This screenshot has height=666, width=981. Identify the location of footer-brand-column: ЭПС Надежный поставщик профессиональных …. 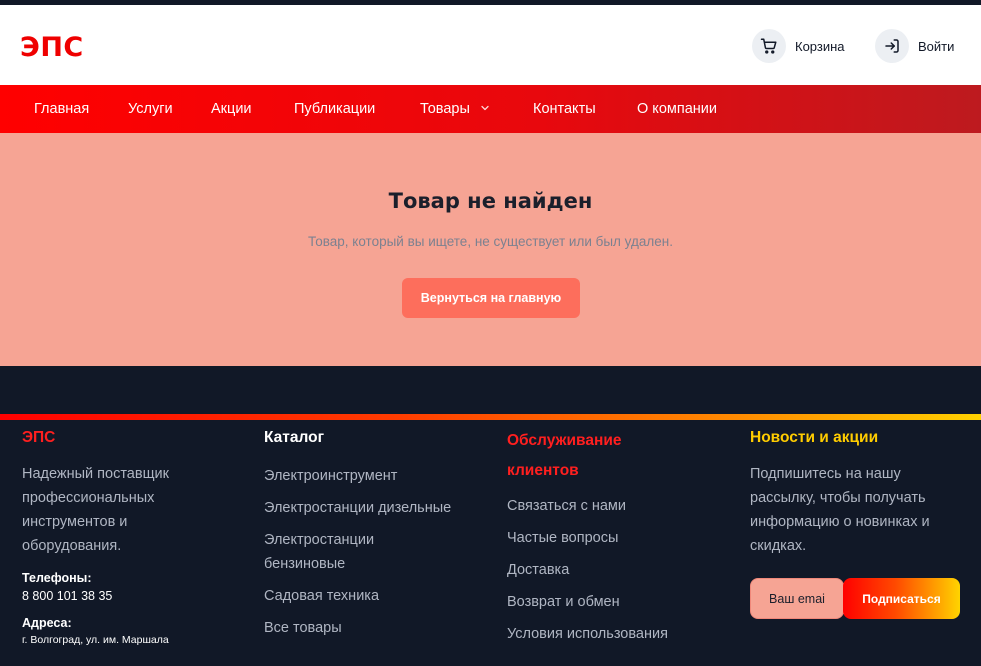
(132, 537).